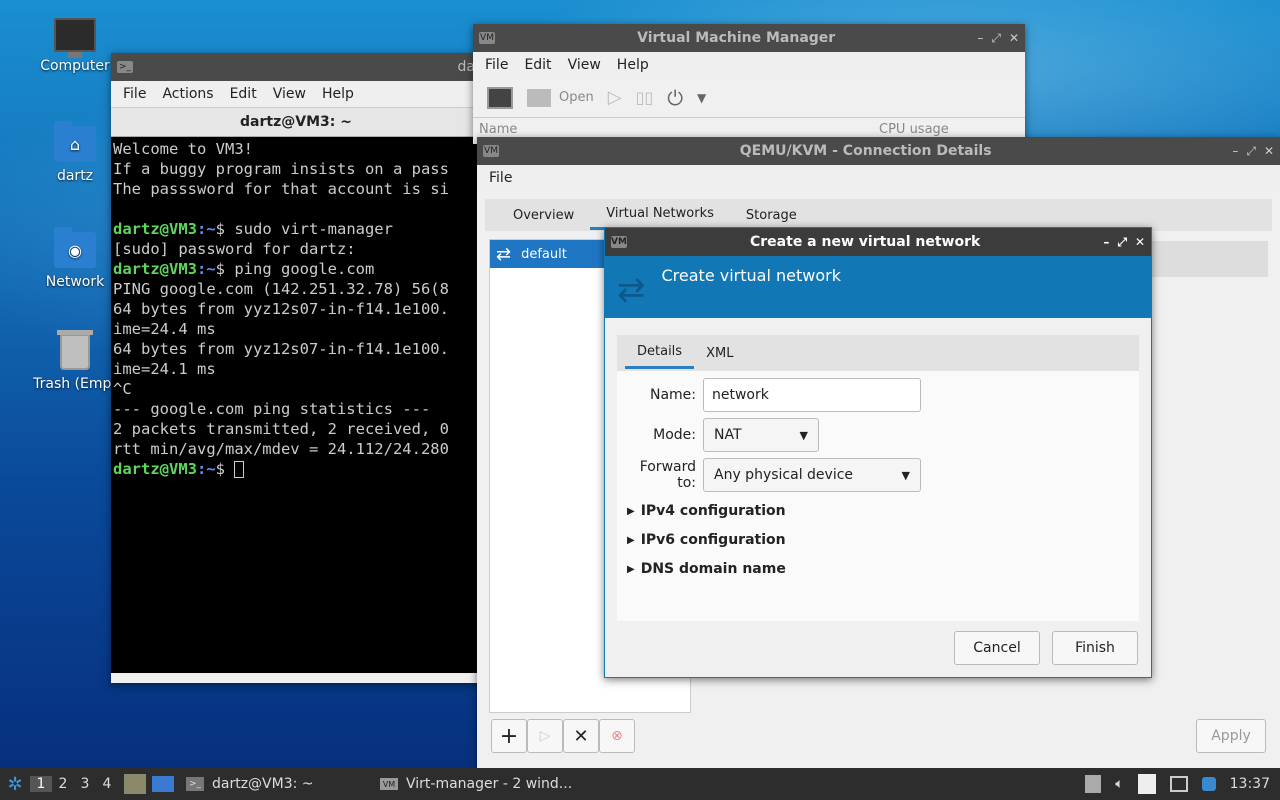  I want to click on terminal-tab: dartz@VM3: ~, so click(296, 122).